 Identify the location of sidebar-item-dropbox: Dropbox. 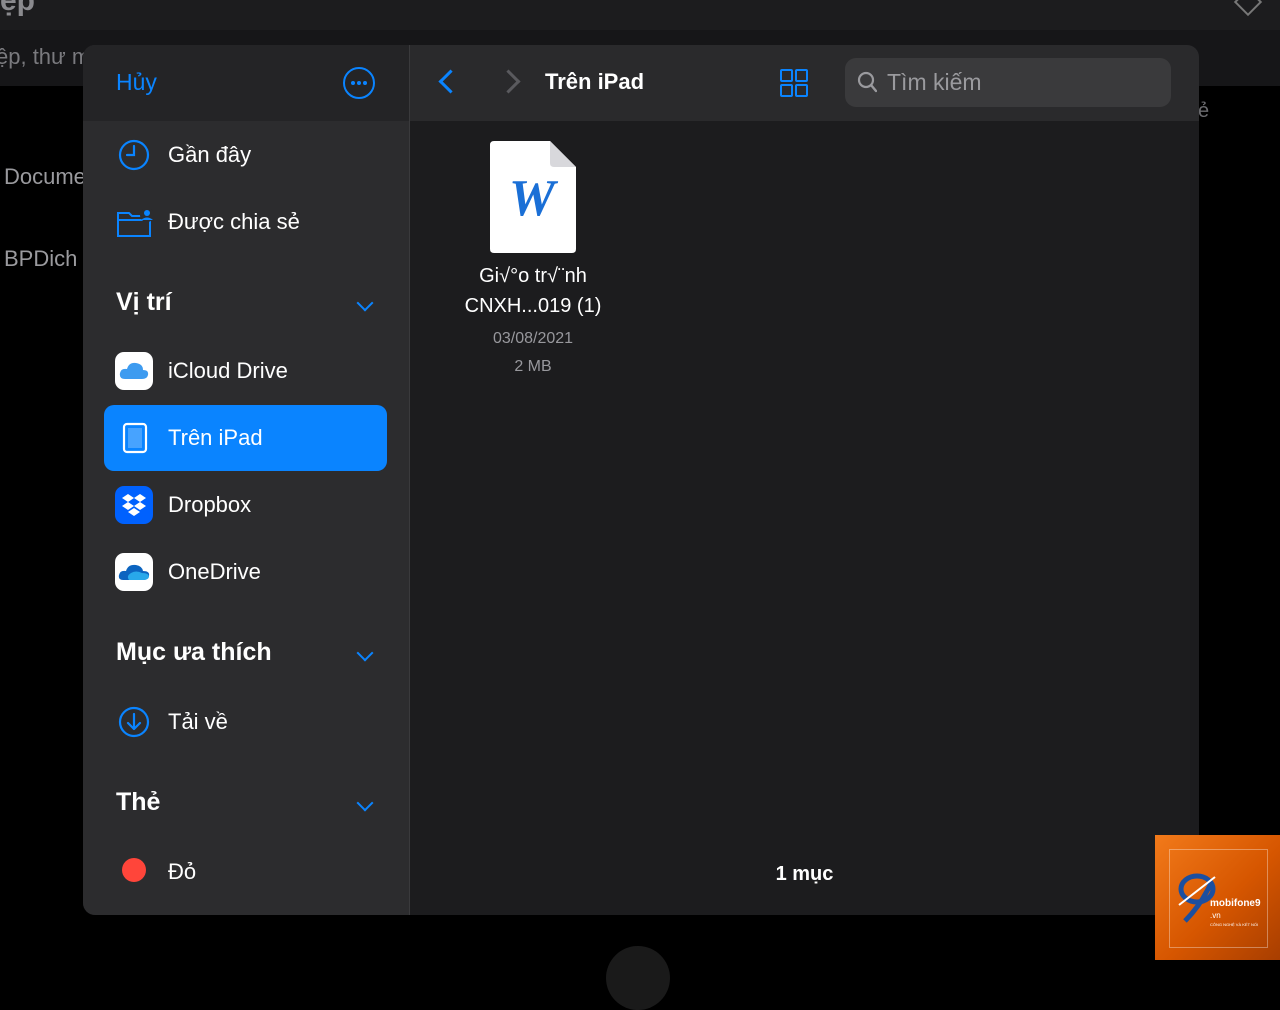
(245, 505).